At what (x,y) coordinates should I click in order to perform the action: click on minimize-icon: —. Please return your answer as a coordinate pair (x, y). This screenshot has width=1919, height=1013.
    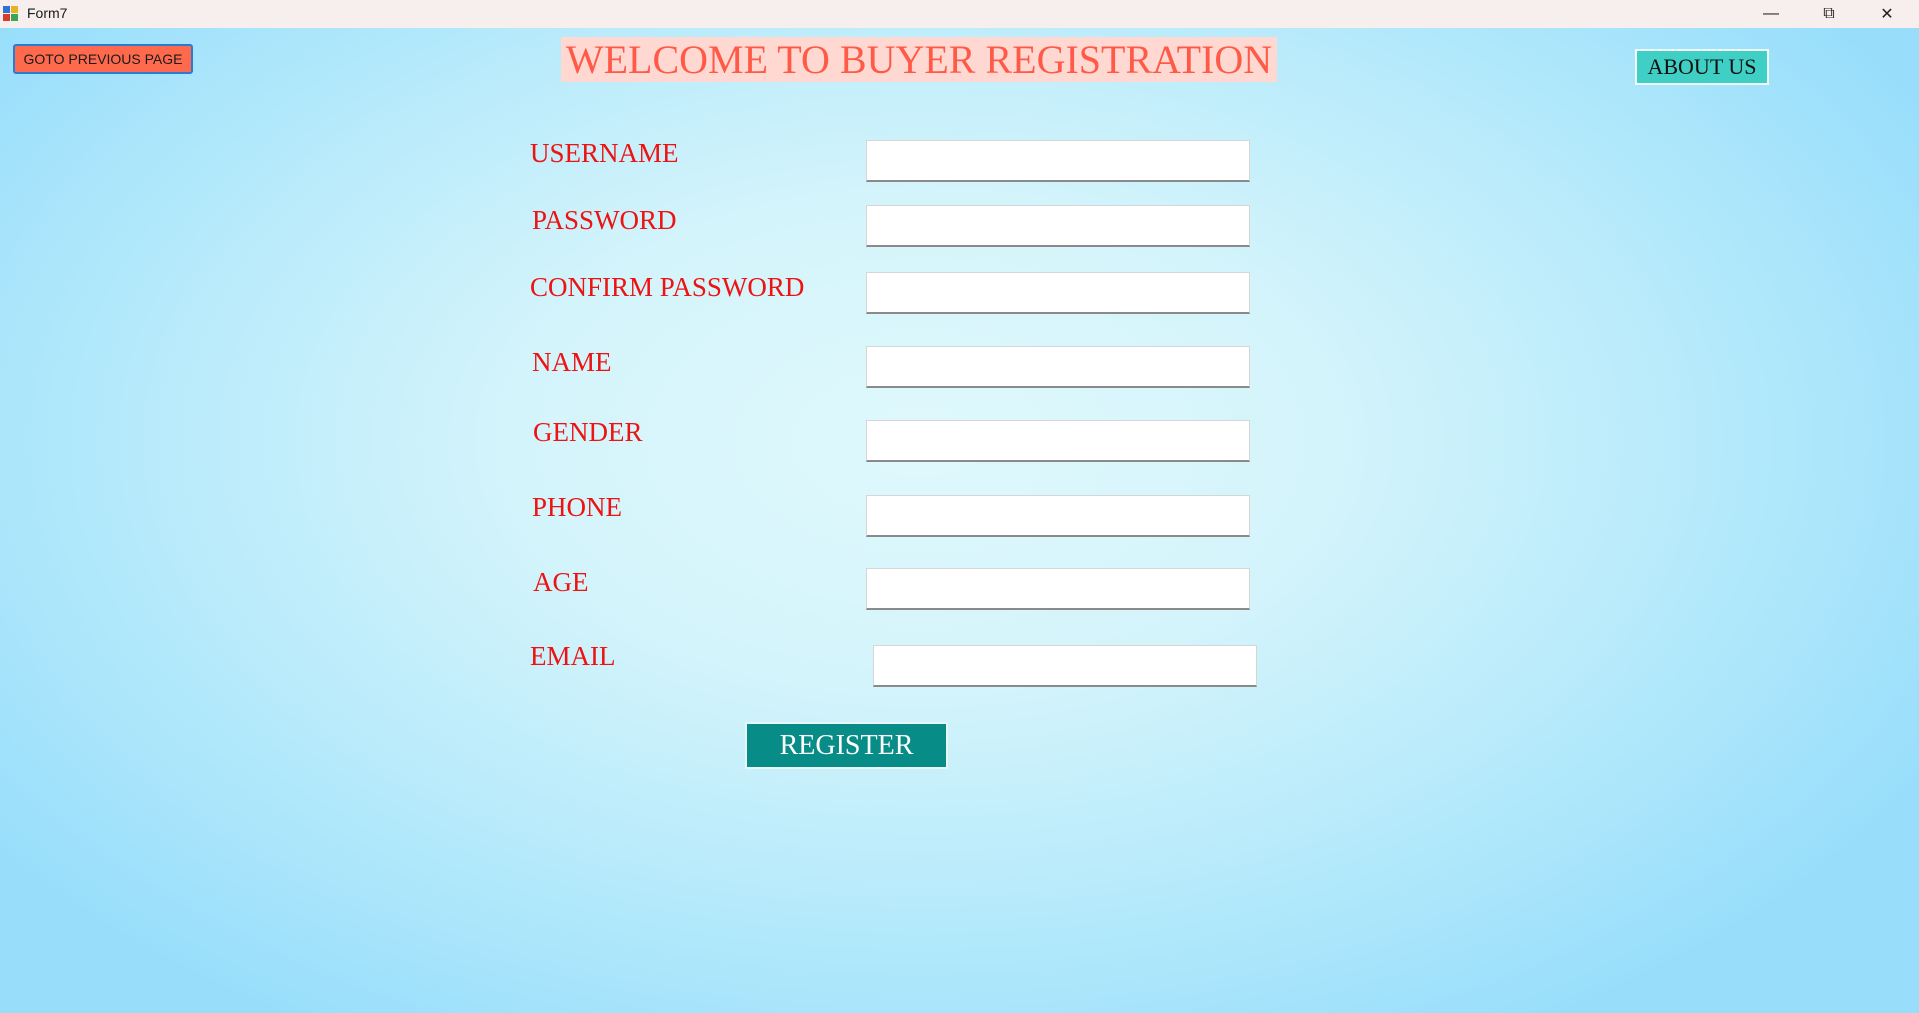
    Looking at the image, I should click on (1771, 13).